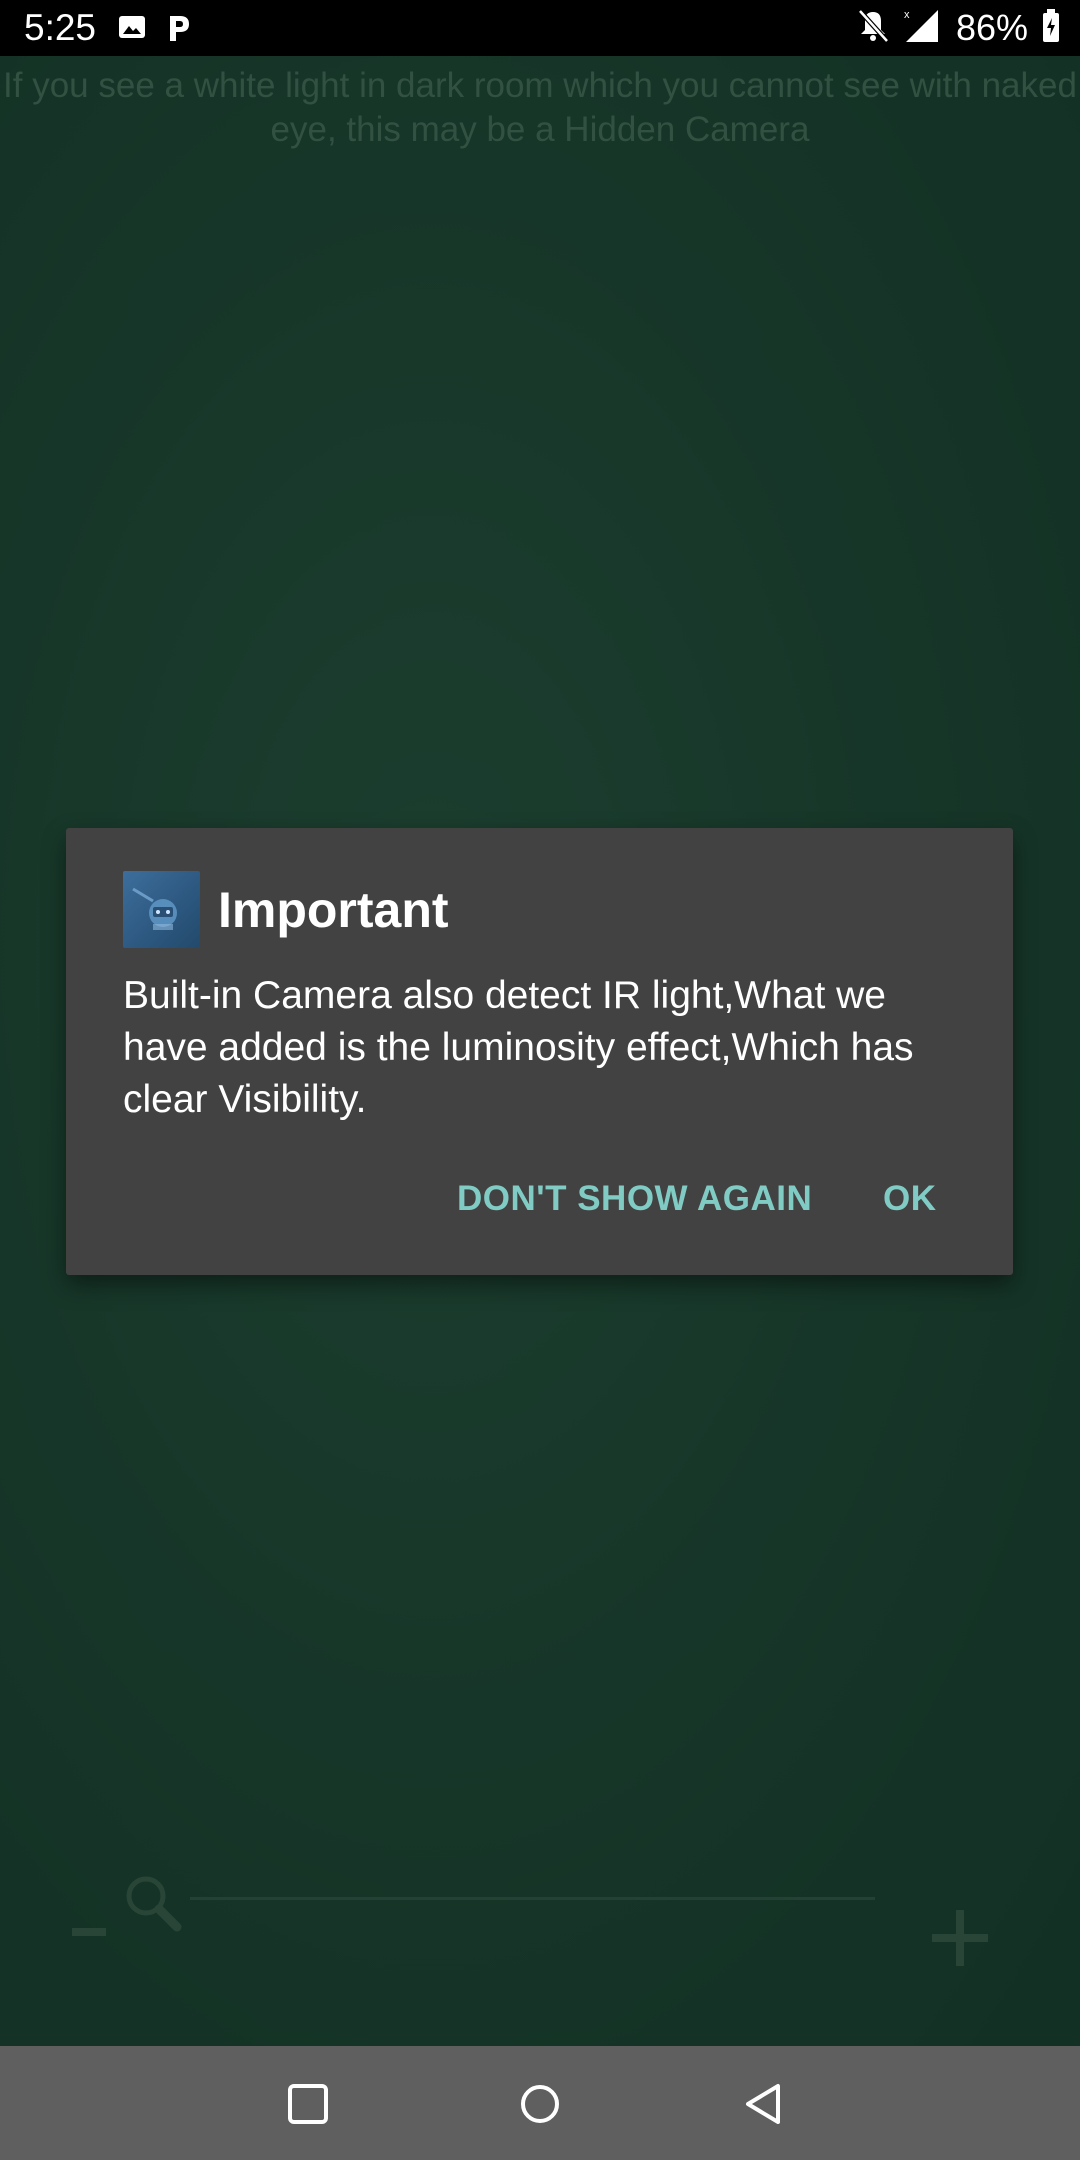  Describe the element at coordinates (923, 28) in the screenshot. I see `cellular-signal-icon: x` at that location.